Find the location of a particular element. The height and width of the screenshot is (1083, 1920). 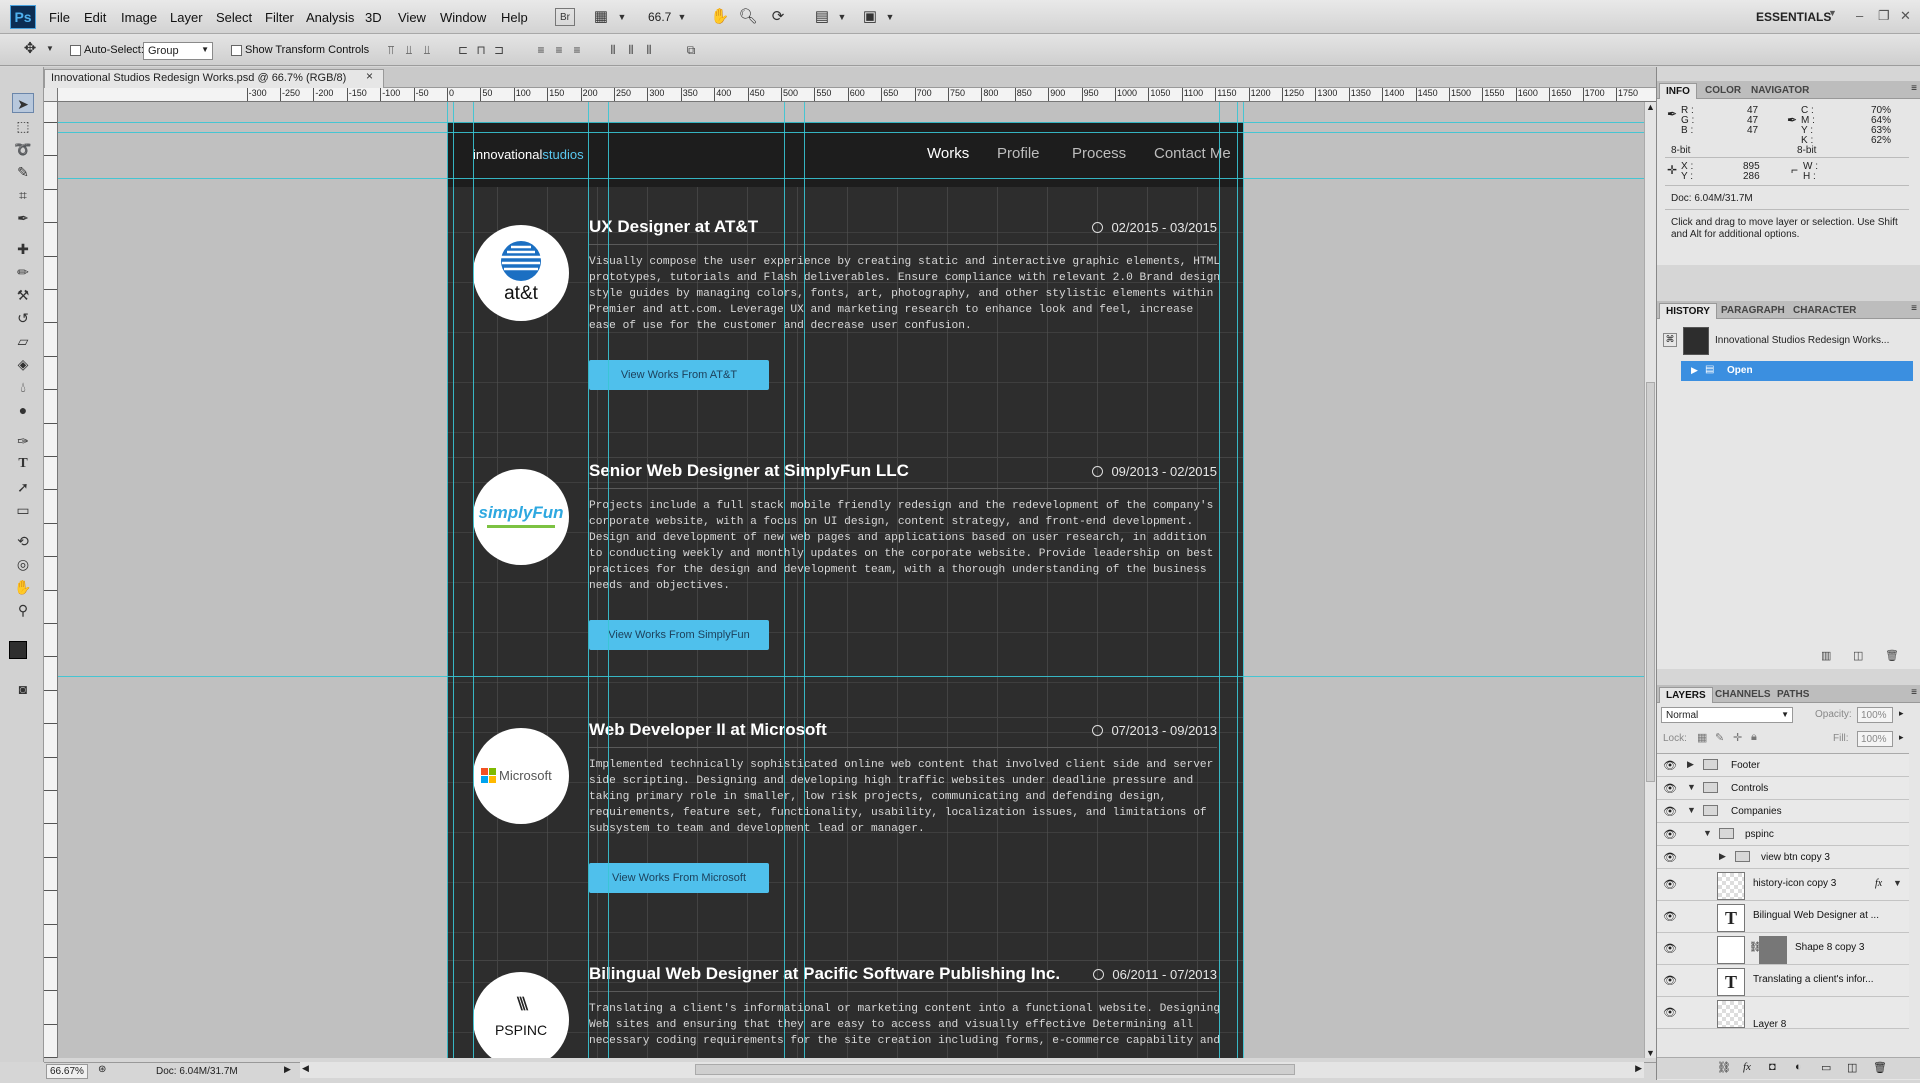

opacity-slider-icon: ▸ is located at coordinates (1901, 713).